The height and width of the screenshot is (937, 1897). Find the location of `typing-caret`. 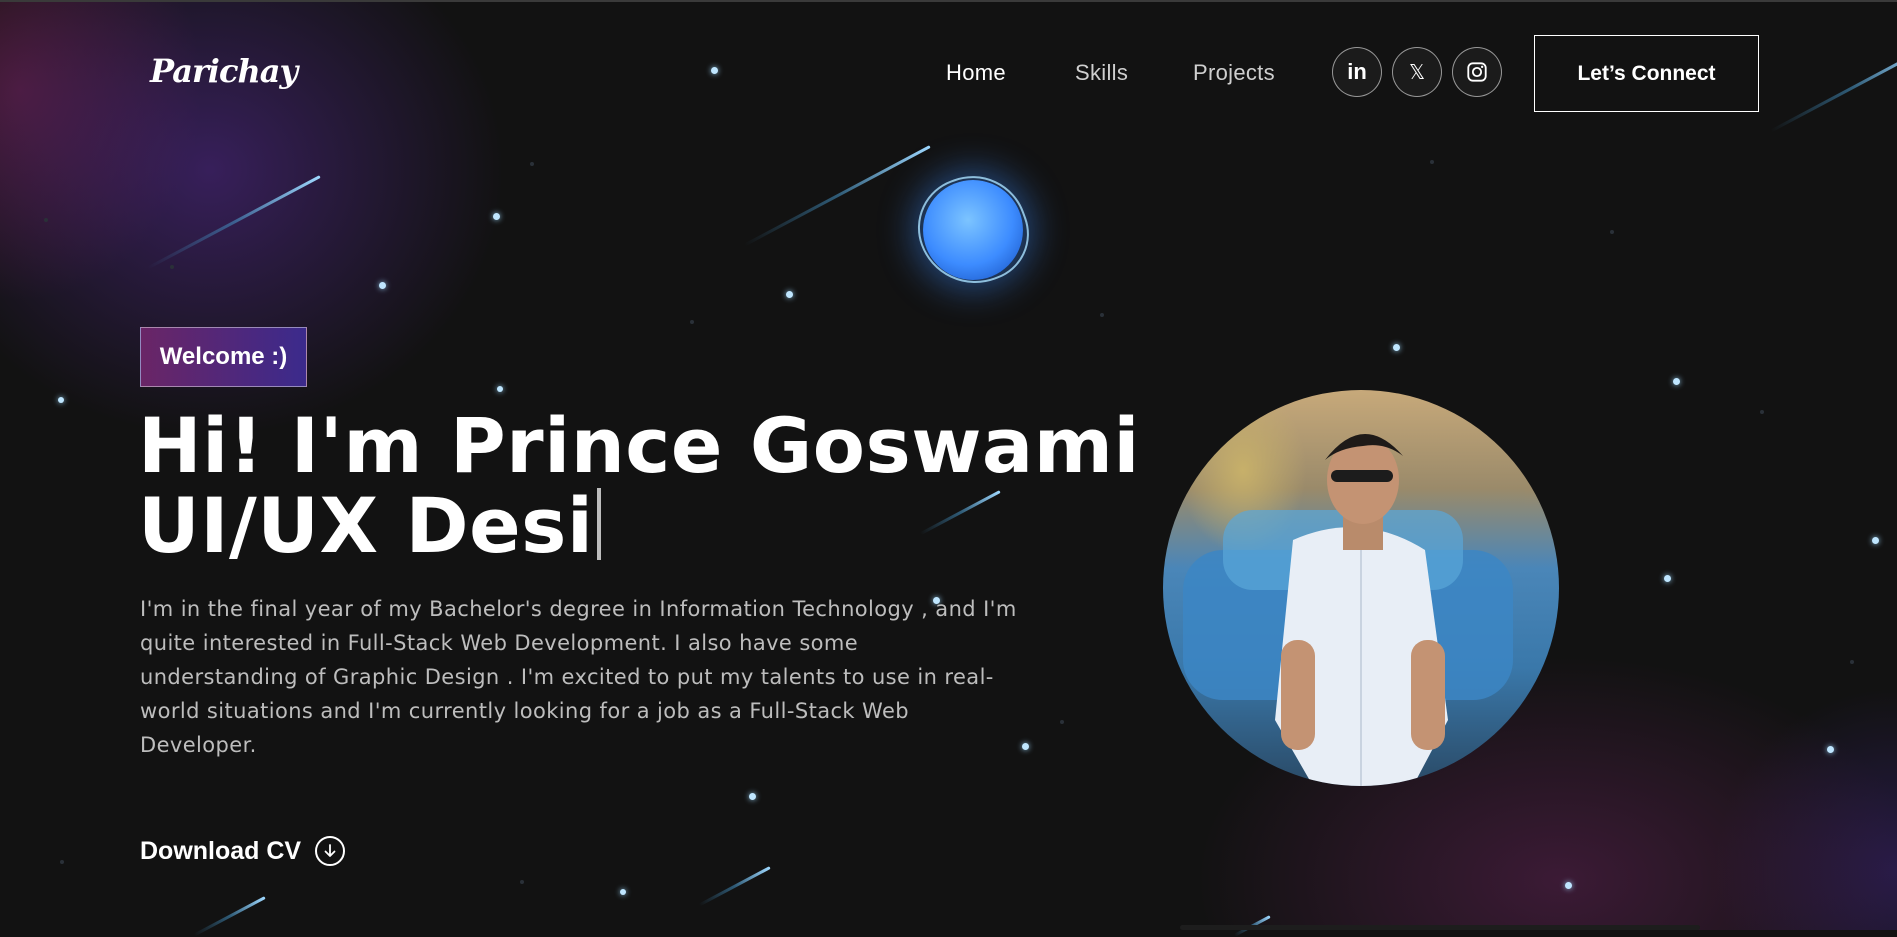

typing-caret is located at coordinates (599, 524).